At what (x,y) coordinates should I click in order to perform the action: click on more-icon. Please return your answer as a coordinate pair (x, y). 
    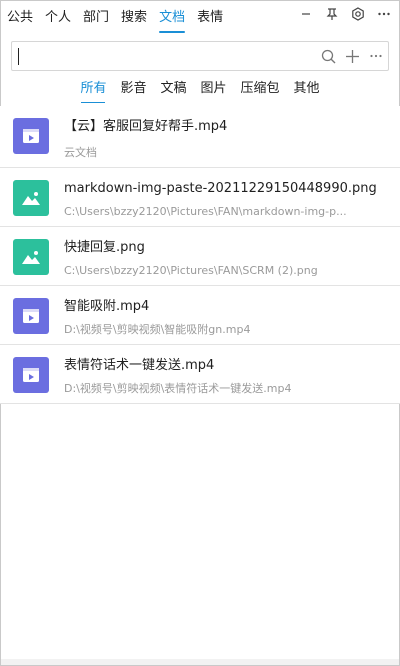
    Looking at the image, I should click on (384, 14).